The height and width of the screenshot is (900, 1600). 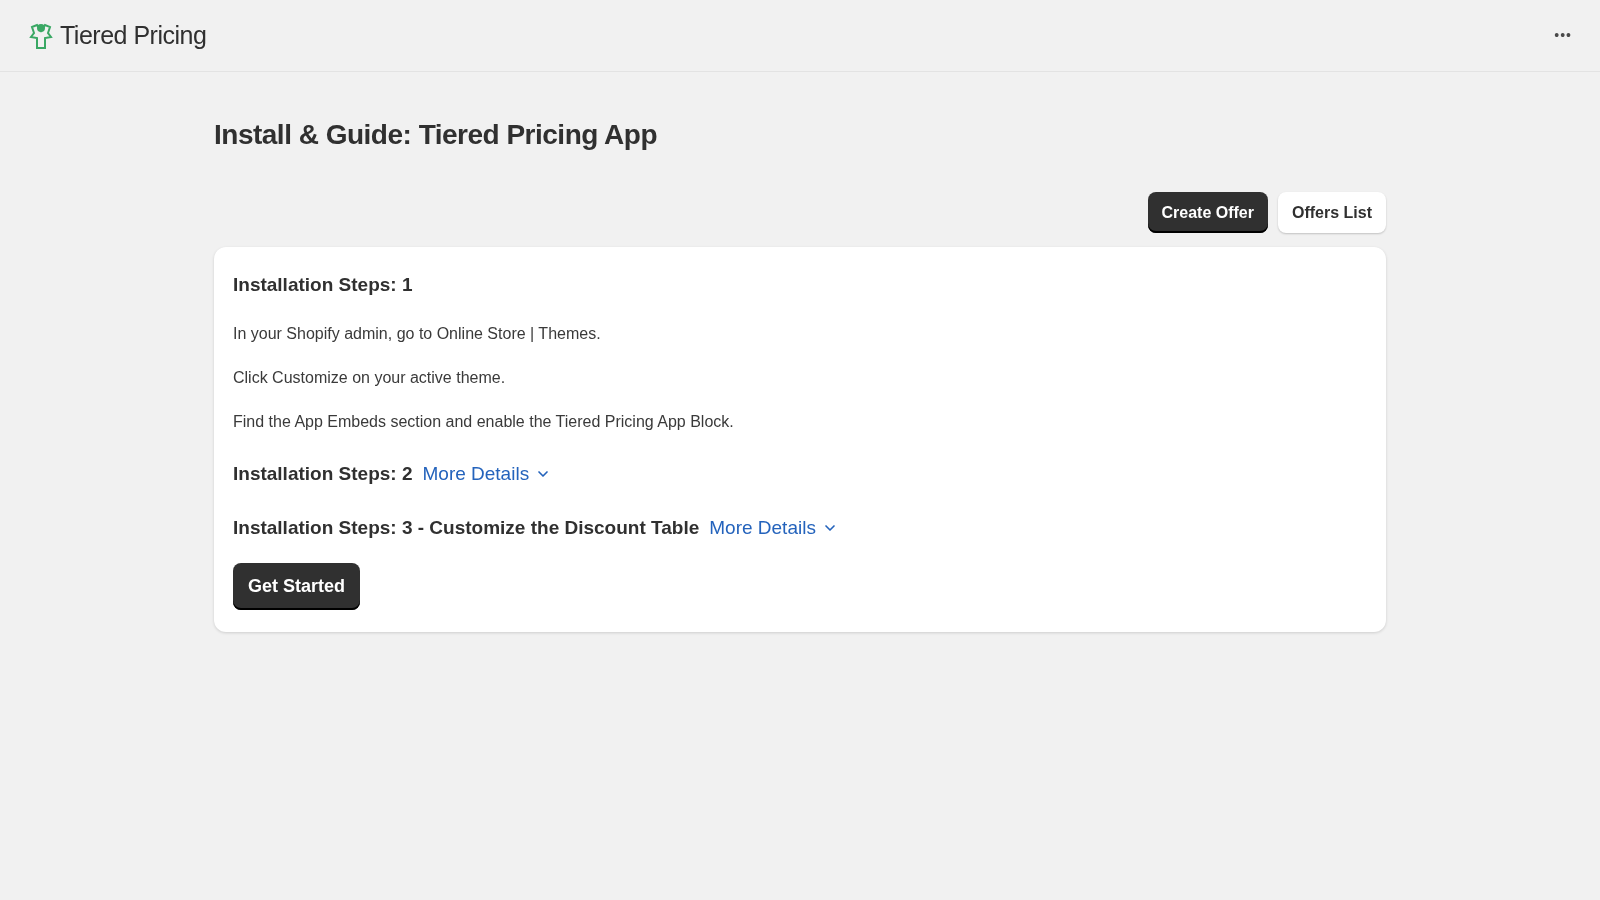 I want to click on step-instruction: In your Shopify admin, go to Online Store | Themes., so click(x=417, y=333).